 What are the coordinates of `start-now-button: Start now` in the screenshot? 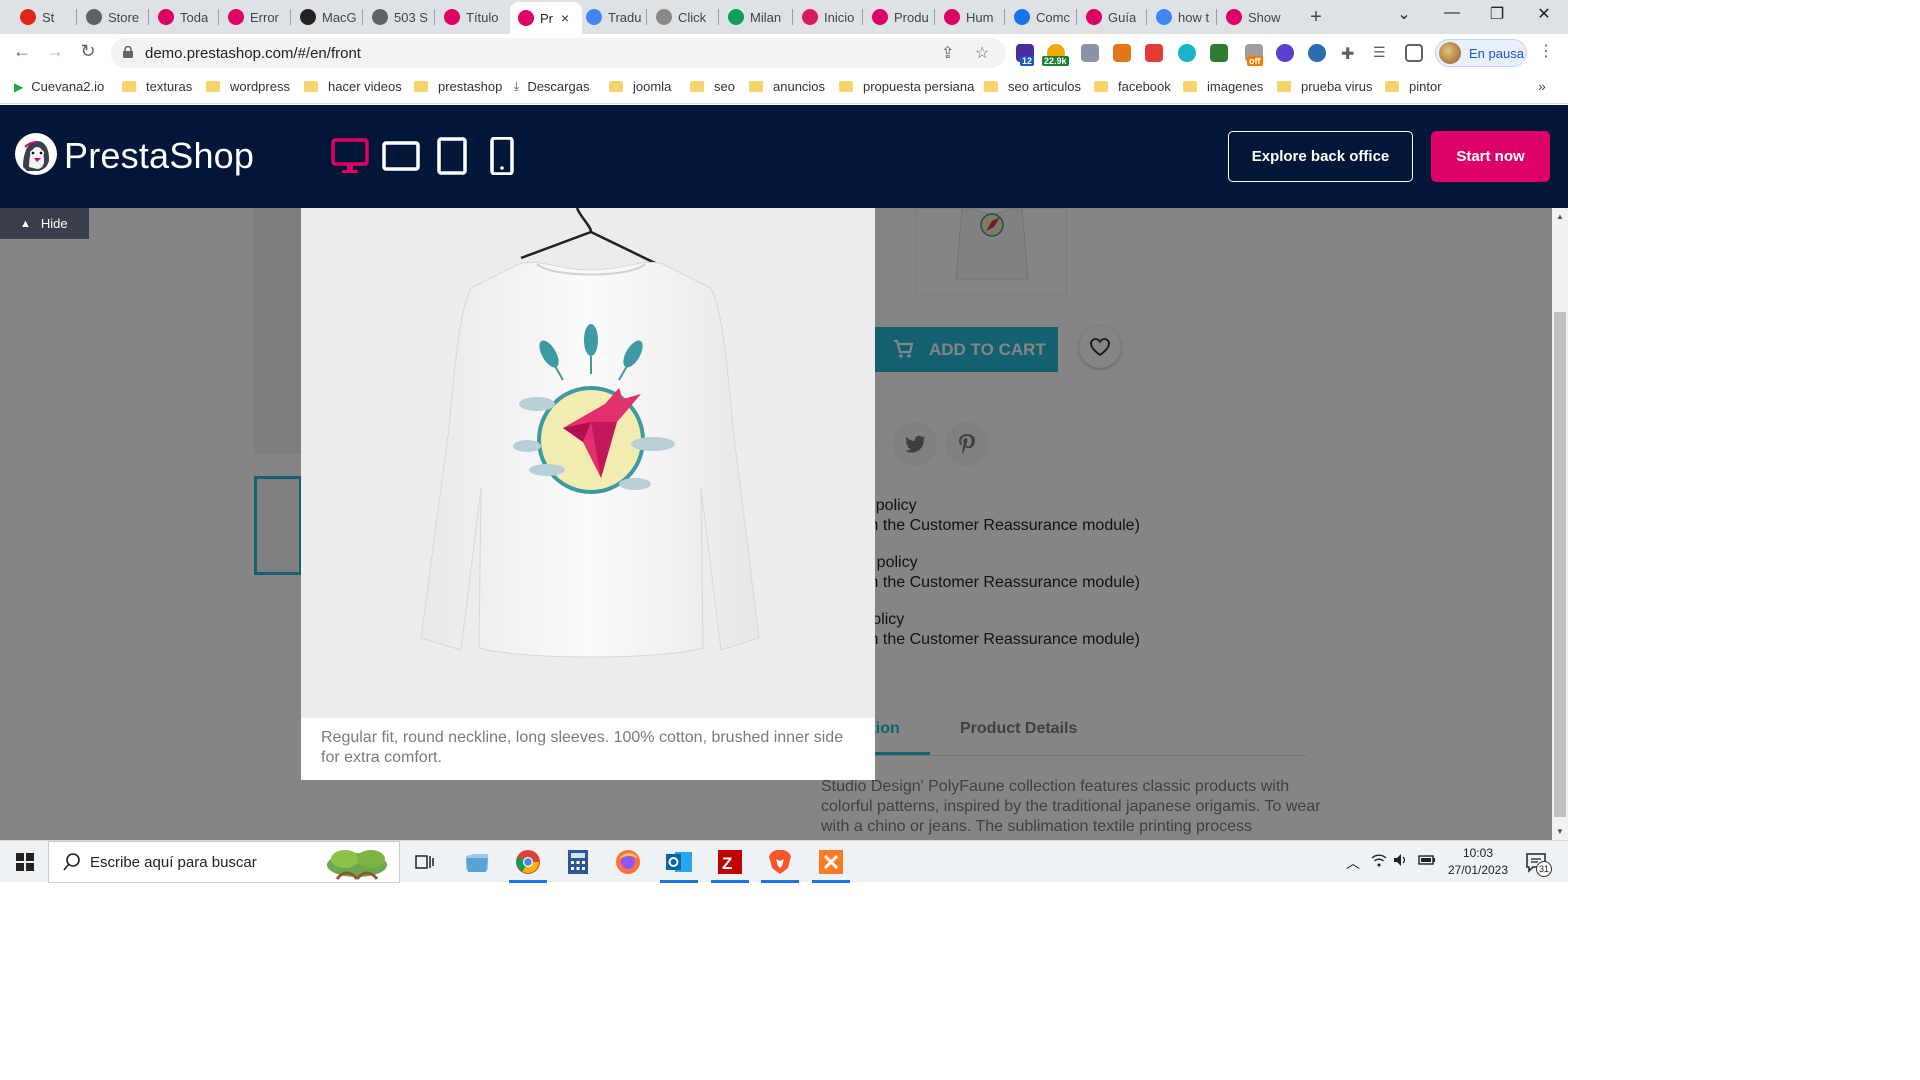 It's located at (1490, 156).